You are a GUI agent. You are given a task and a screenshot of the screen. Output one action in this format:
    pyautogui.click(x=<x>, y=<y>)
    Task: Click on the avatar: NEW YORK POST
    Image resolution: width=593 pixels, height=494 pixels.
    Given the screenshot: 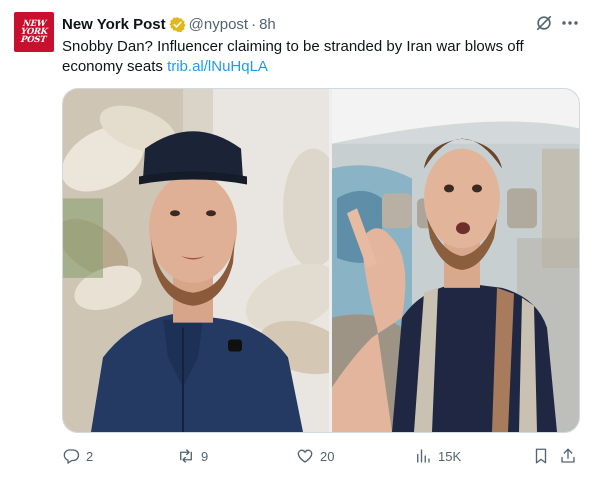 What is the action you would take?
    pyautogui.click(x=34, y=32)
    